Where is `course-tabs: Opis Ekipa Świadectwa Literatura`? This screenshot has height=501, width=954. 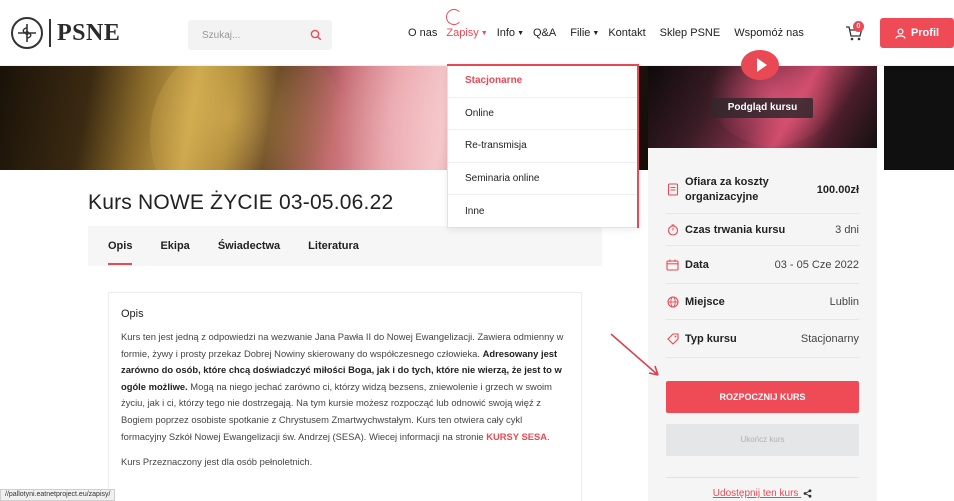
course-tabs: Opis Ekipa Świadectwa Literatura is located at coordinates (345, 246).